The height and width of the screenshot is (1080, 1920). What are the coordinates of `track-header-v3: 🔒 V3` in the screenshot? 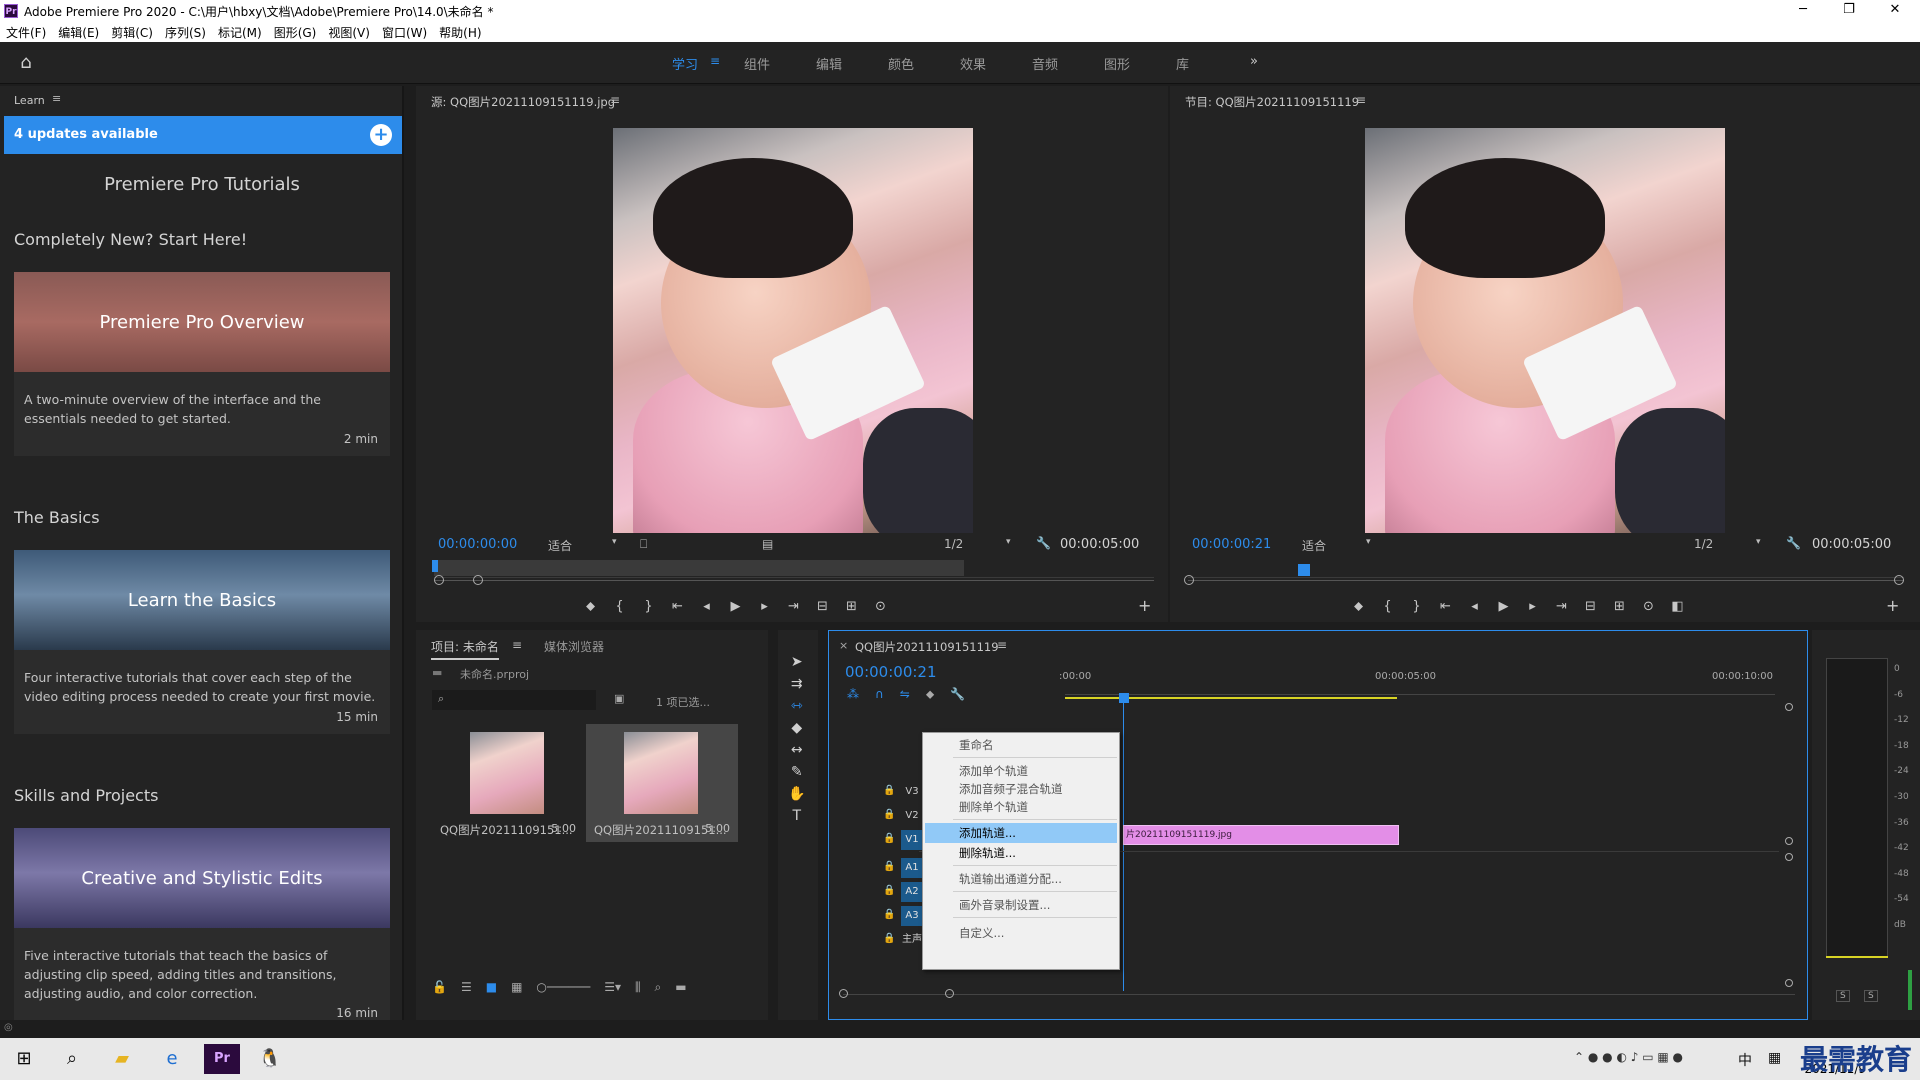 It's located at (874, 792).